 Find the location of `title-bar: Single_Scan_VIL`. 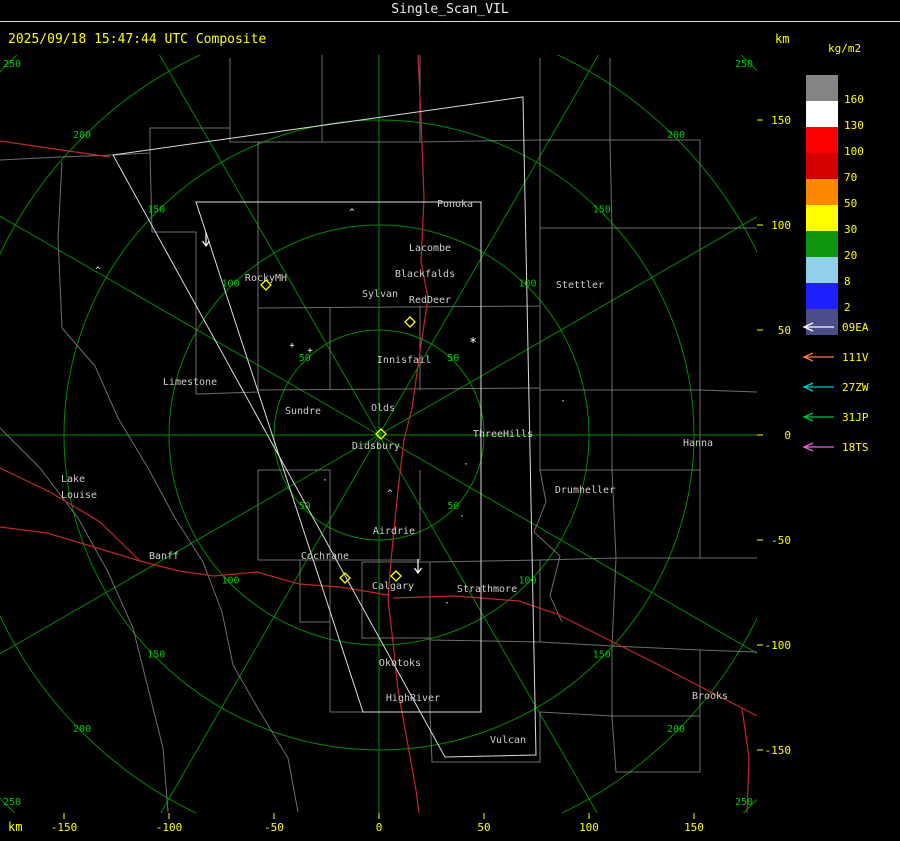

title-bar: Single_Scan_VIL is located at coordinates (450, 11).